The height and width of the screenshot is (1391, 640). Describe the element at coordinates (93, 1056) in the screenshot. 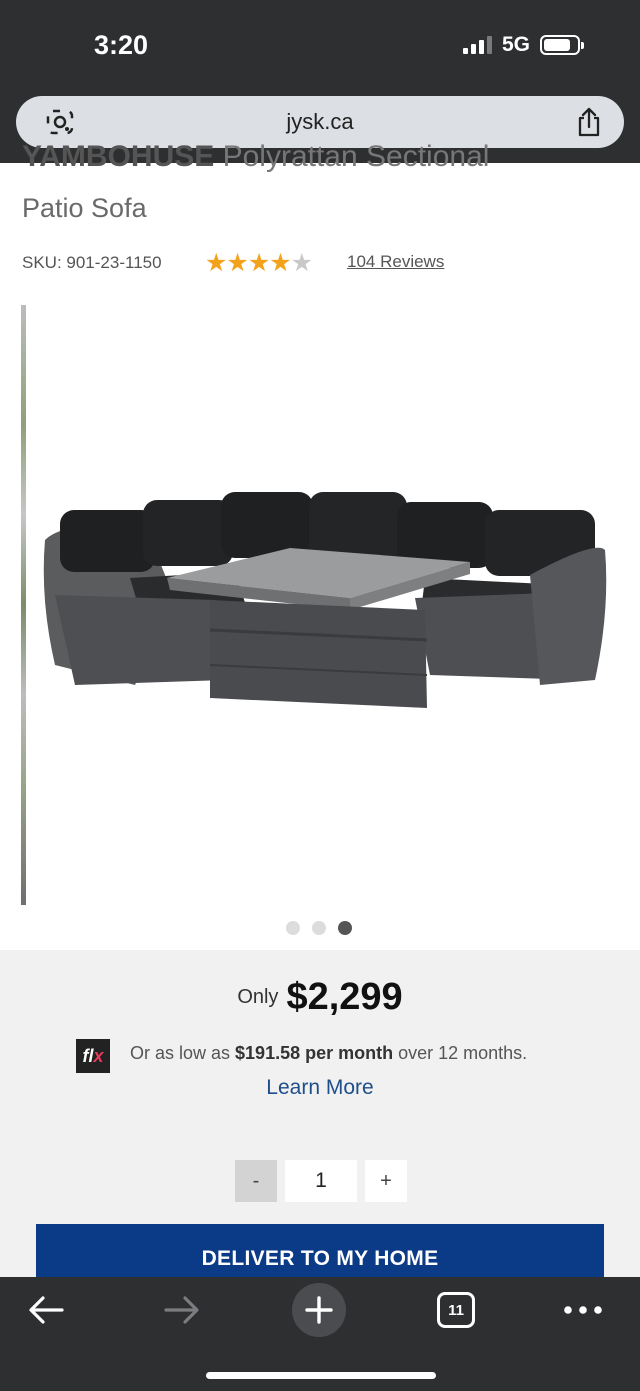

I see `flexiti-logo: flx` at that location.